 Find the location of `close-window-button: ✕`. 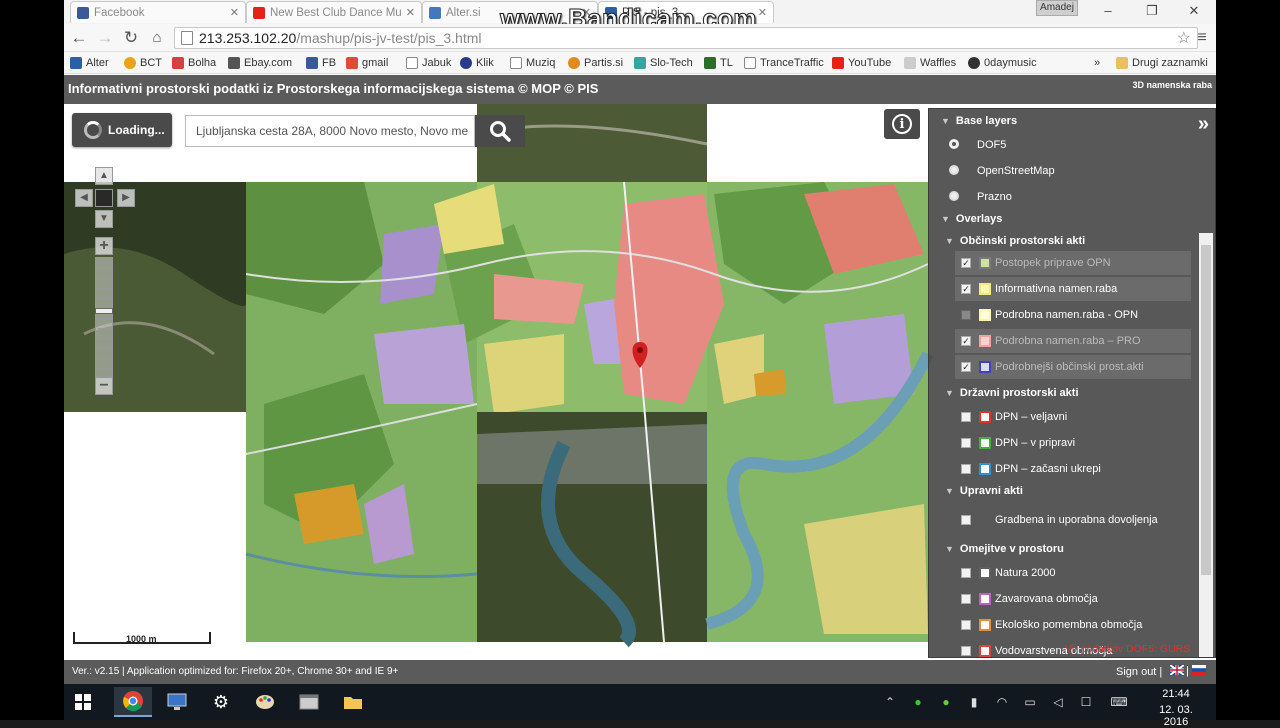

close-window-button: ✕ is located at coordinates (1194, 11).